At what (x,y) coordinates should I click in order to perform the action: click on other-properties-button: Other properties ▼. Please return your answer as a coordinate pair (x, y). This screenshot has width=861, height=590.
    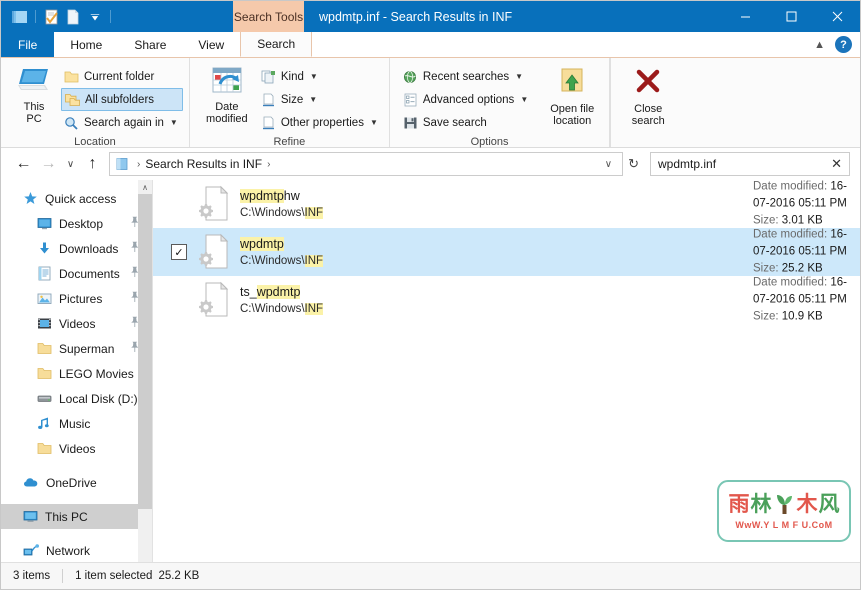
    Looking at the image, I should click on (320, 122).